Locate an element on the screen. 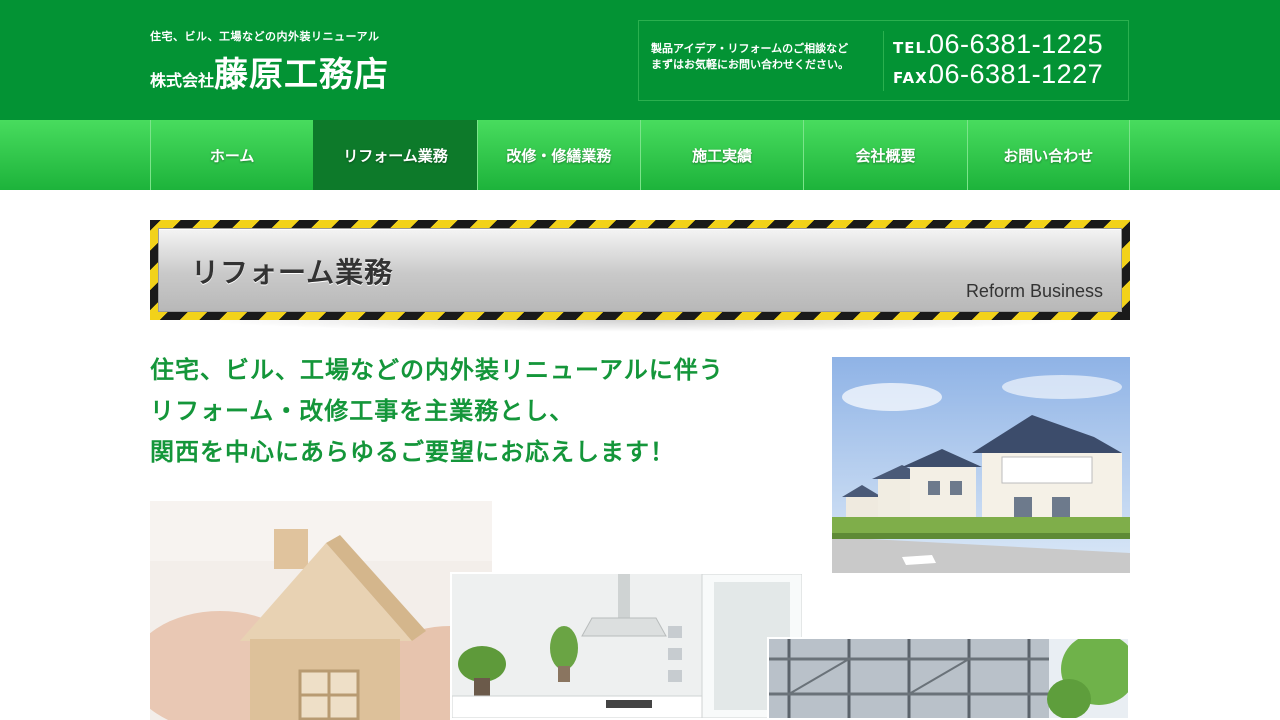  fax-row: FAX. 06-6381-1227 is located at coordinates (998, 74).